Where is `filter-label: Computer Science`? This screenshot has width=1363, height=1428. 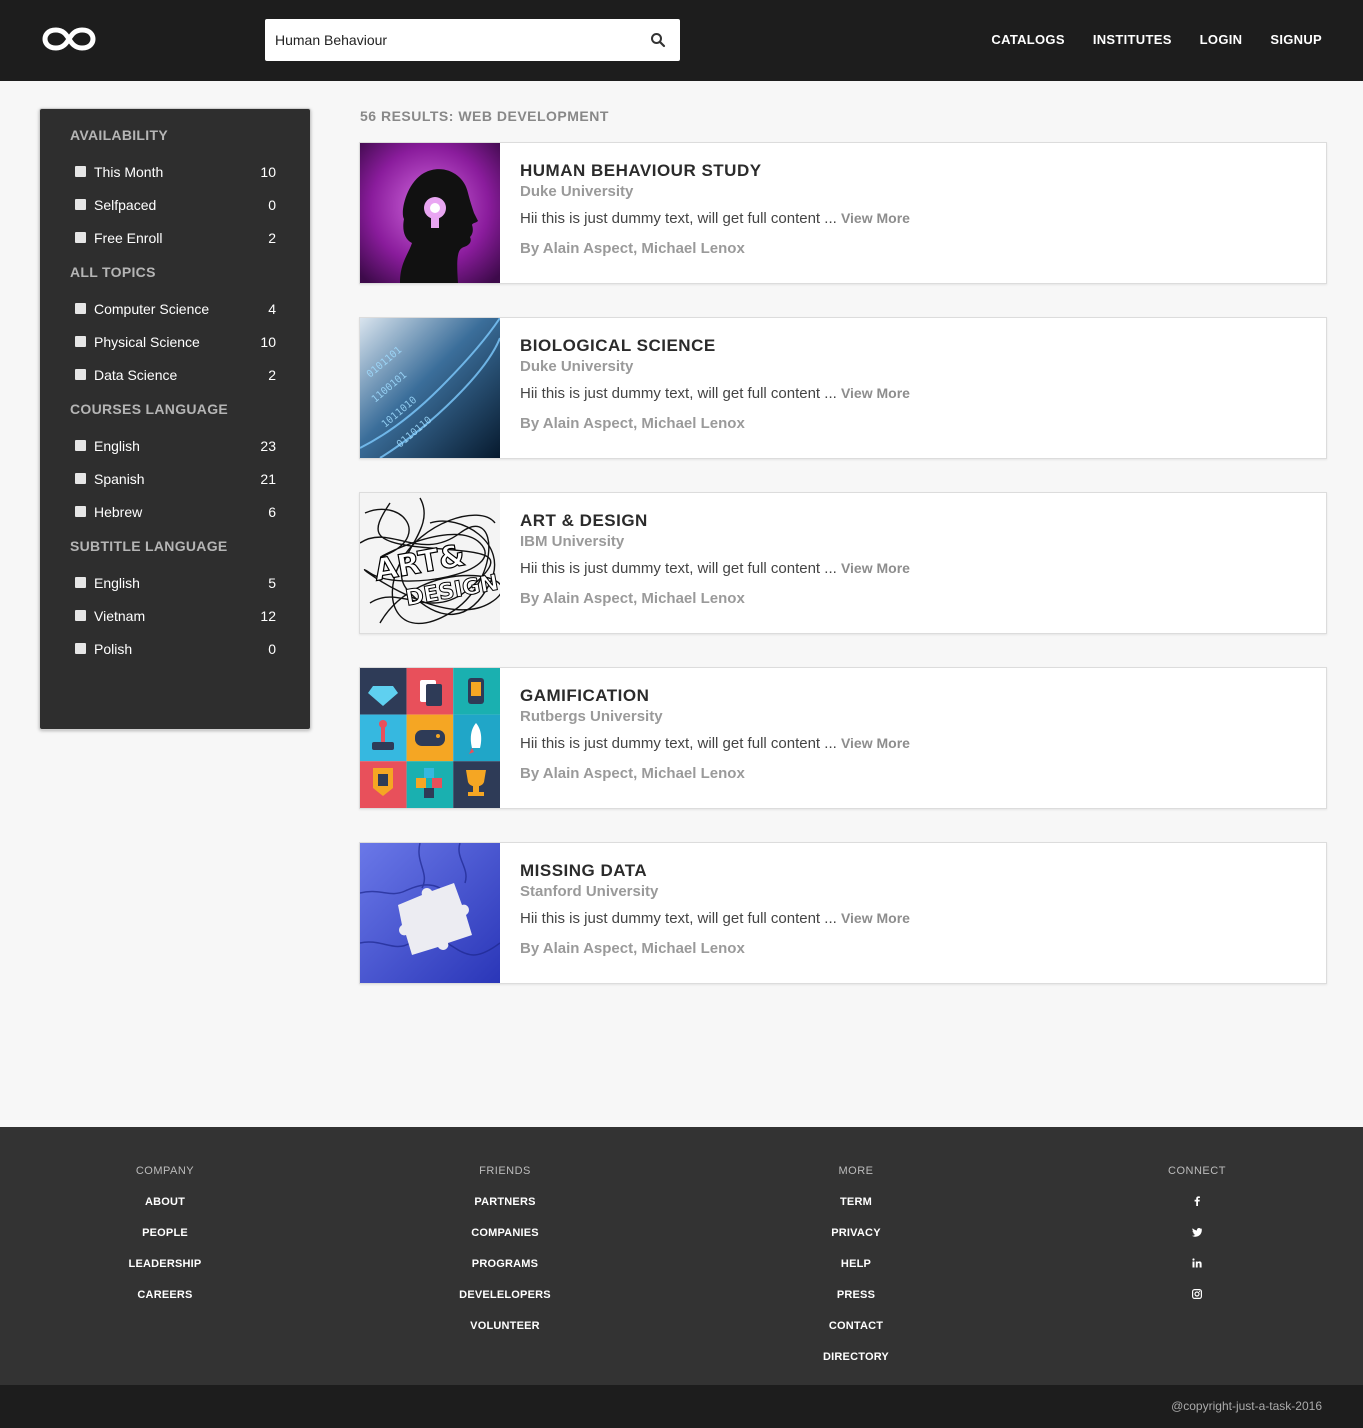
filter-label: Computer Science is located at coordinates (152, 308).